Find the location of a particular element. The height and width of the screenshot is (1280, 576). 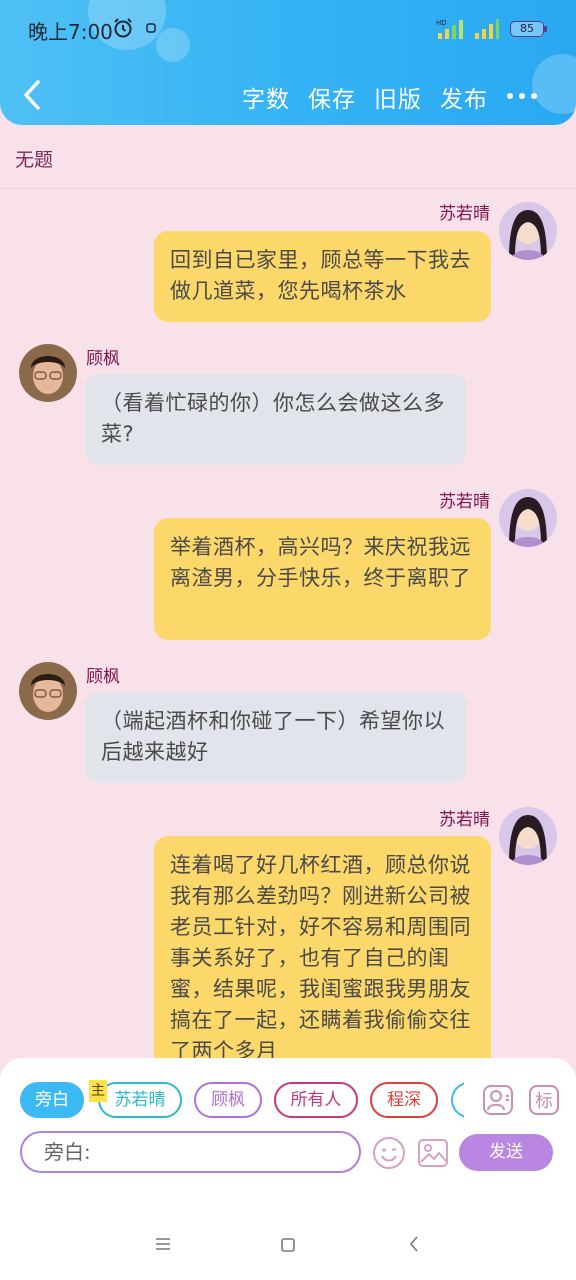

svg-text: 标 is located at coordinates (544, 1101).